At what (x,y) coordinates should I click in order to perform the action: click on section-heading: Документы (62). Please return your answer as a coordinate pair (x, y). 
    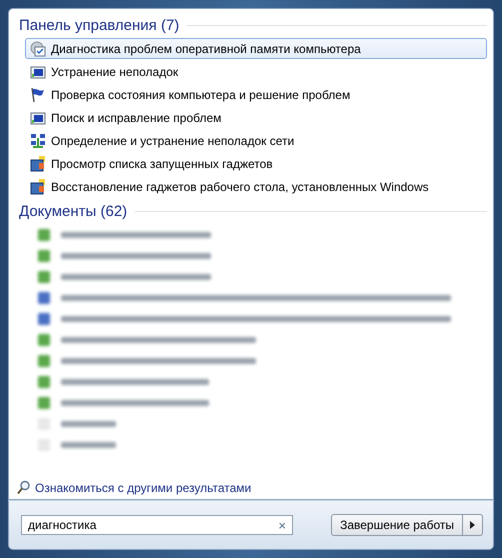
    Looking at the image, I should click on (73, 211).